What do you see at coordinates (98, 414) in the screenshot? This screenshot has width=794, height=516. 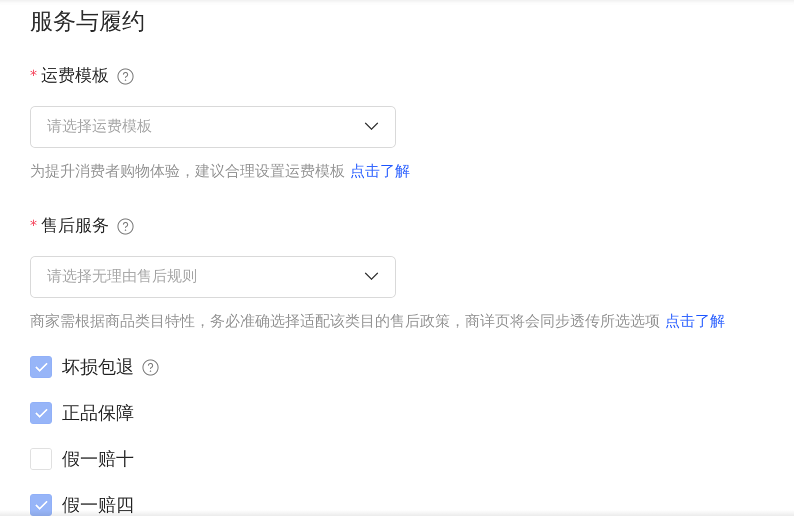 I see `option-label: 正品保障` at bounding box center [98, 414].